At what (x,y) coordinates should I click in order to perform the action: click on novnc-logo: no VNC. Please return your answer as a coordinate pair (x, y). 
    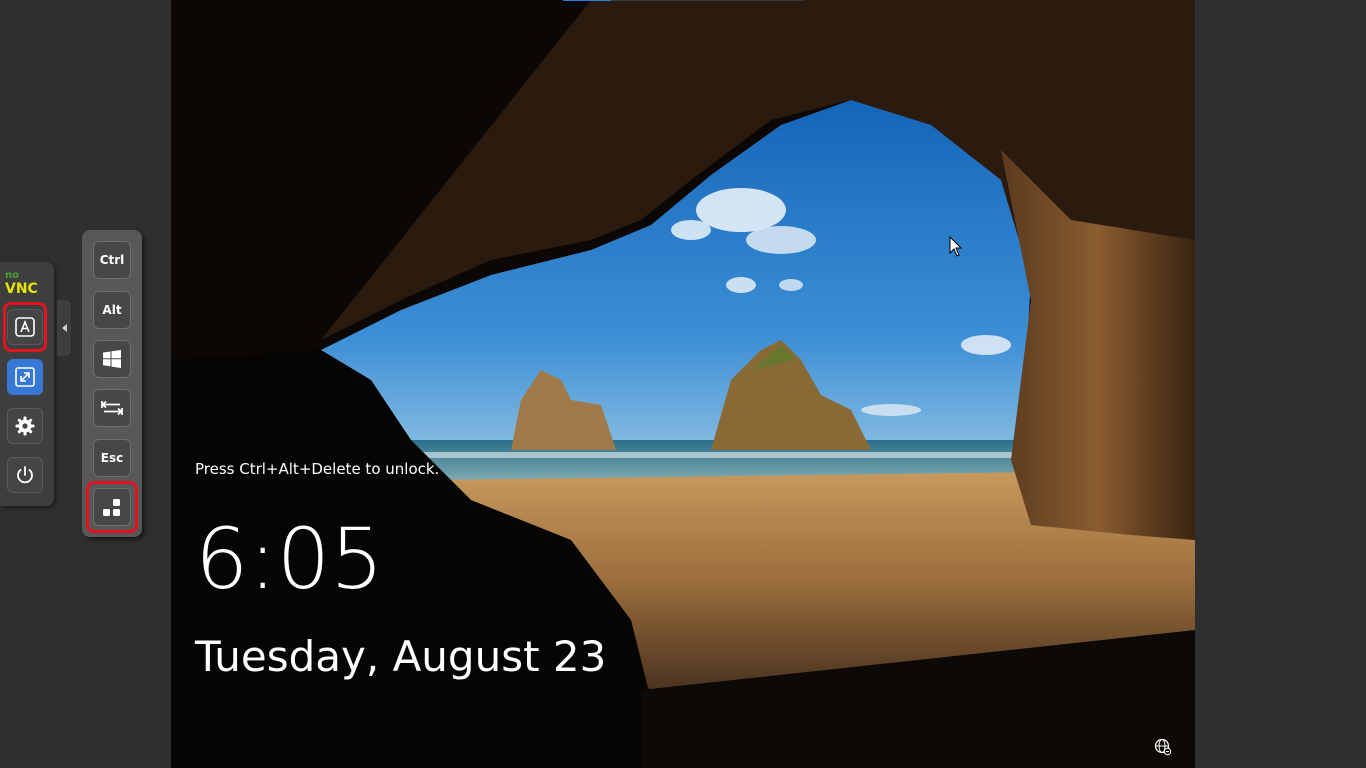
    Looking at the image, I should click on (21, 283).